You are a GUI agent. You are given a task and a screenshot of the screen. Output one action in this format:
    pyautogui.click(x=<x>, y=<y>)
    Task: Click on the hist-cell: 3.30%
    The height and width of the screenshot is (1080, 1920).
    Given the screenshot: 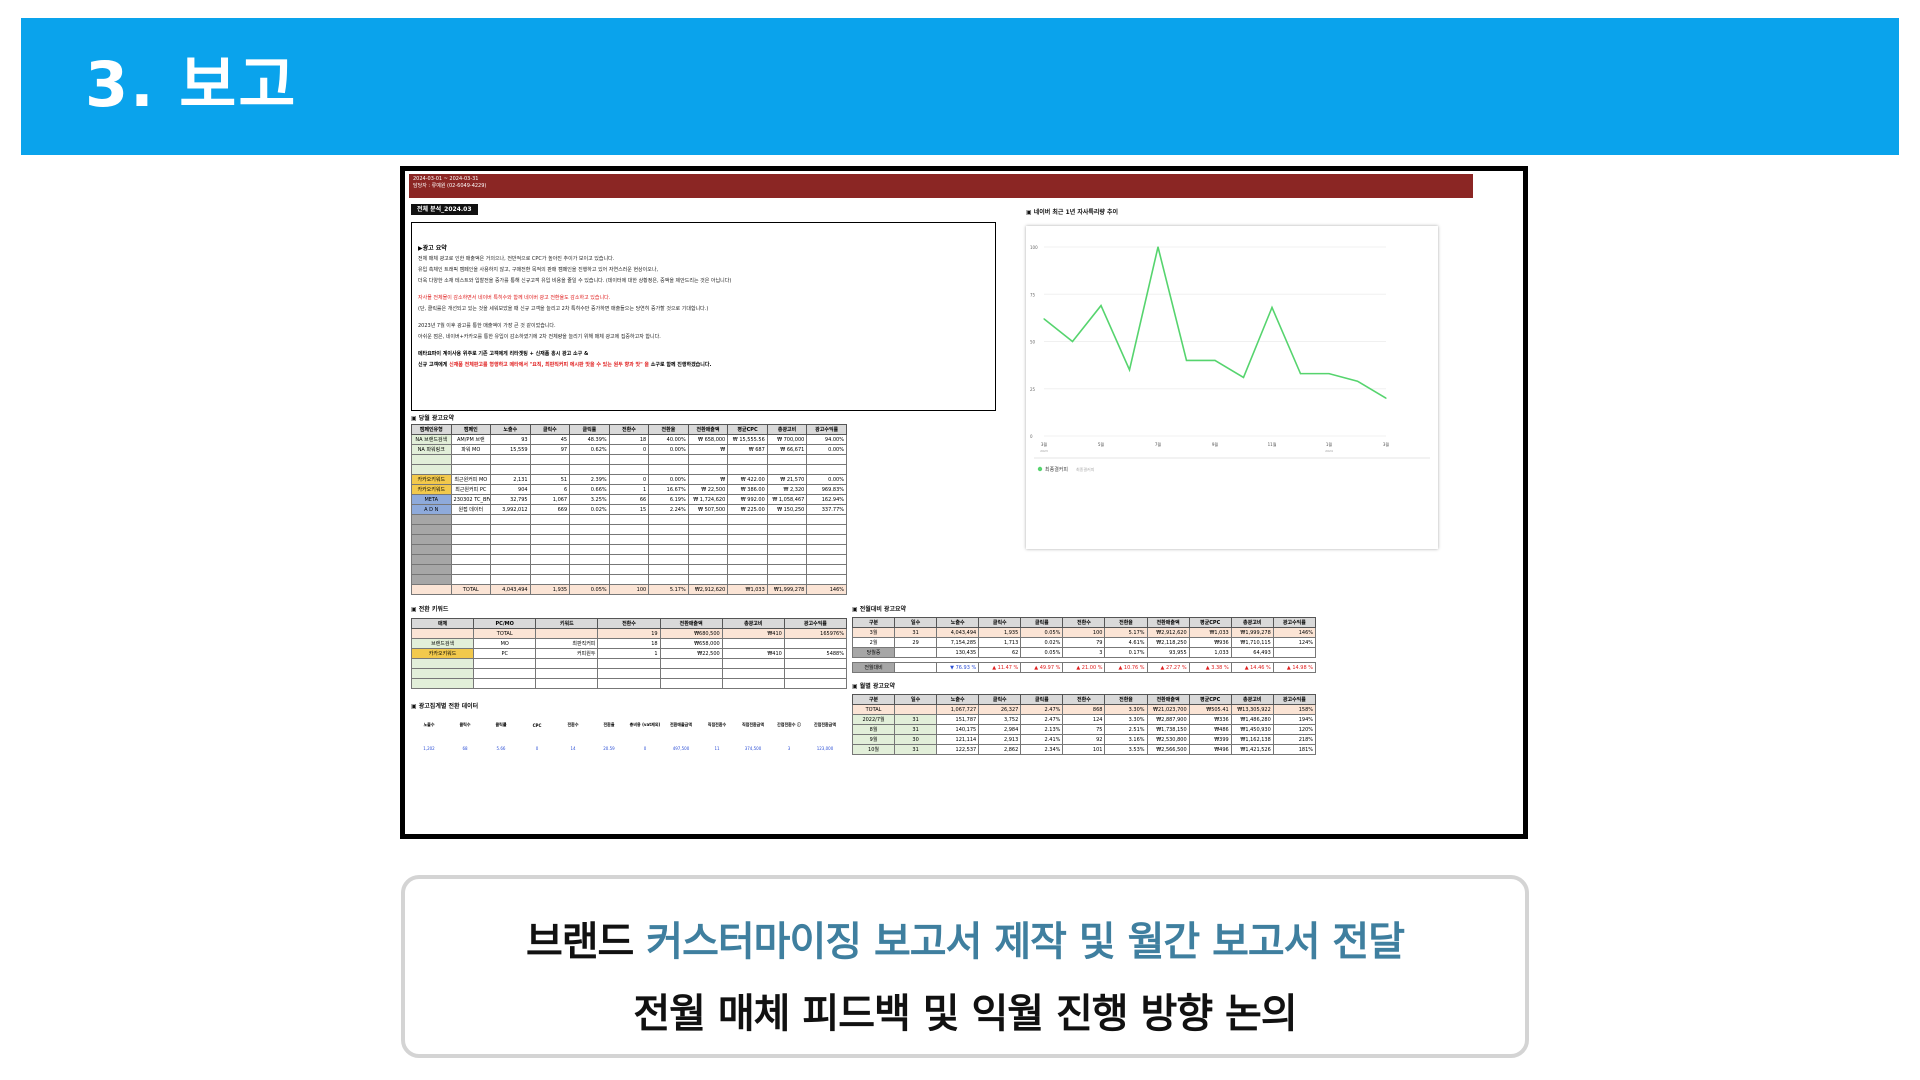 What is the action you would take?
    pyautogui.click(x=1126, y=709)
    